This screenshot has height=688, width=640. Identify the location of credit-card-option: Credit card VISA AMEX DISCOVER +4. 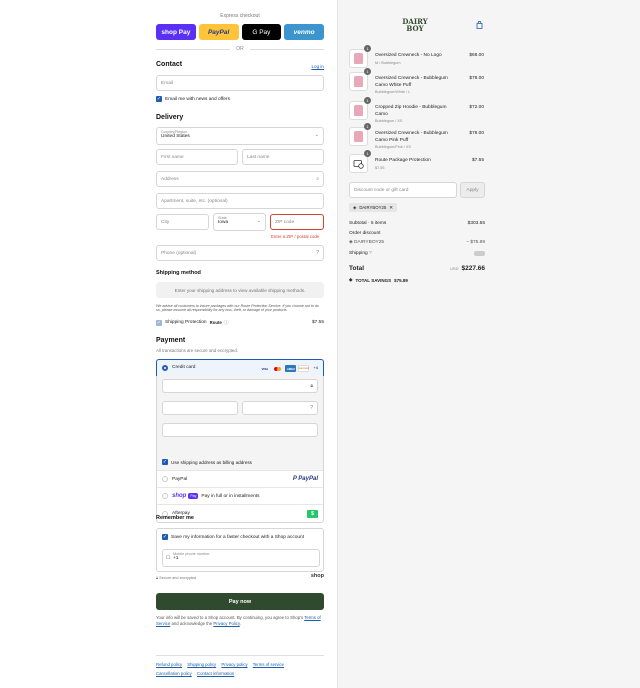
(240, 367).